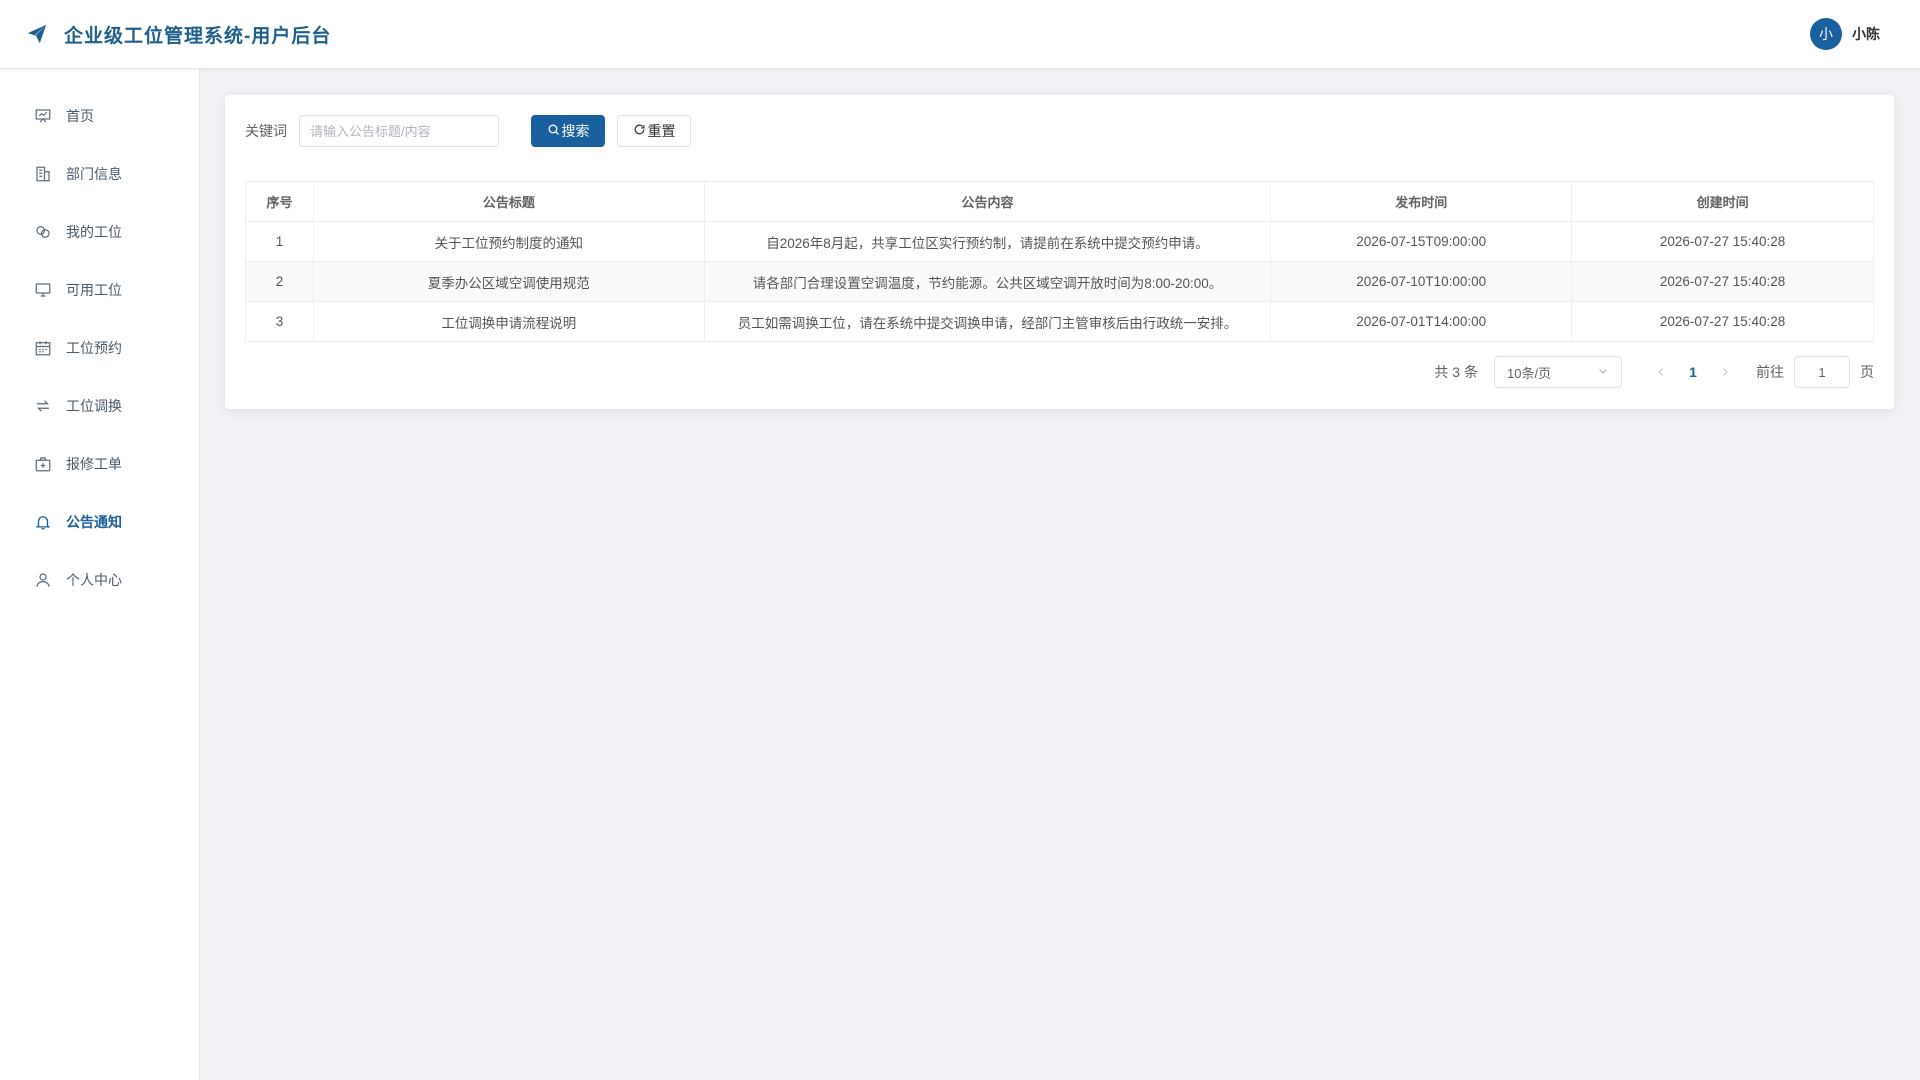  I want to click on table-cell: 请各部门合理设置空调温度，节约能源。公共区域空调开放时间为8:00-20:00。, so click(987, 281).